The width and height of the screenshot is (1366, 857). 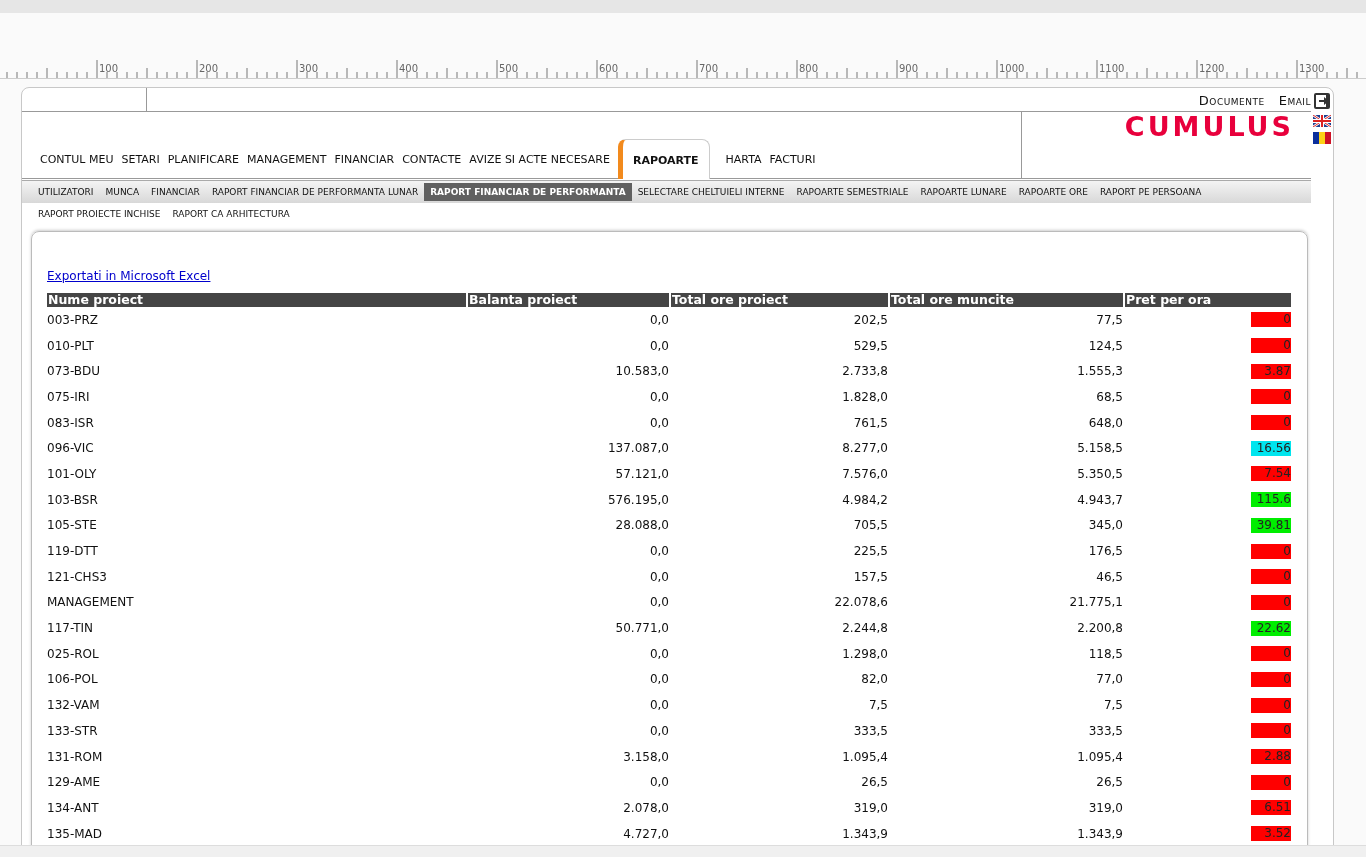 What do you see at coordinates (66, 192) in the screenshot?
I see `subnav-tab: UTILIZATORI` at bounding box center [66, 192].